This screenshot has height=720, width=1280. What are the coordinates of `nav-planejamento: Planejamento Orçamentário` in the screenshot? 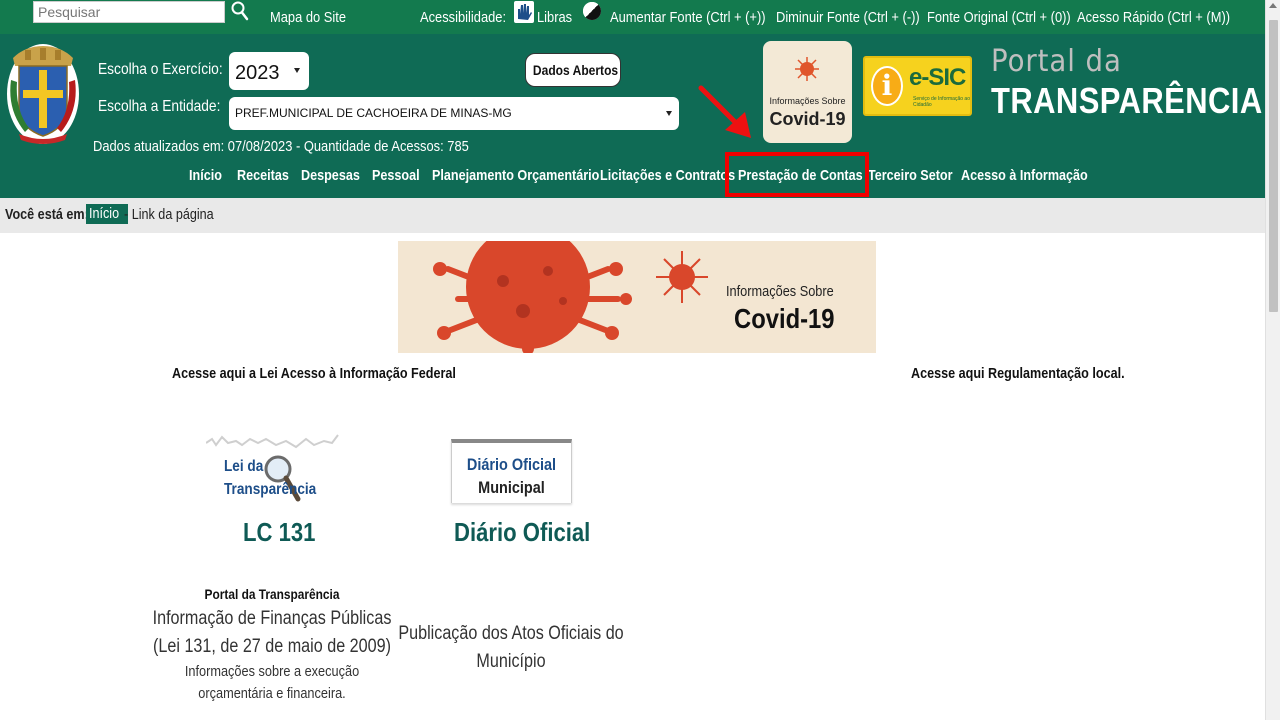 It's located at (515, 175).